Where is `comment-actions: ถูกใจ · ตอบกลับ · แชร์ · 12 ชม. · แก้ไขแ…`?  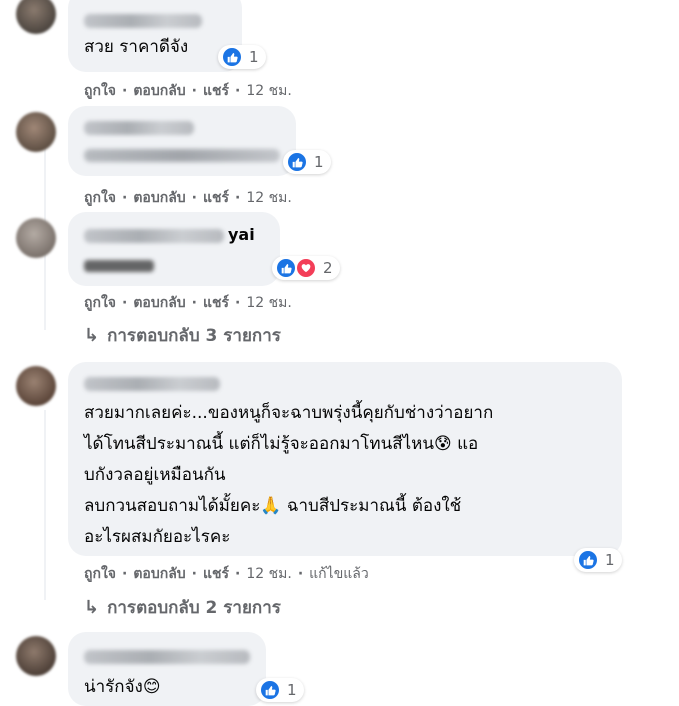
comment-actions: ถูกใจ · ตอบกลับ · แชร์ · 12 ชม. · แก้ไขแ… is located at coordinates (226, 574).